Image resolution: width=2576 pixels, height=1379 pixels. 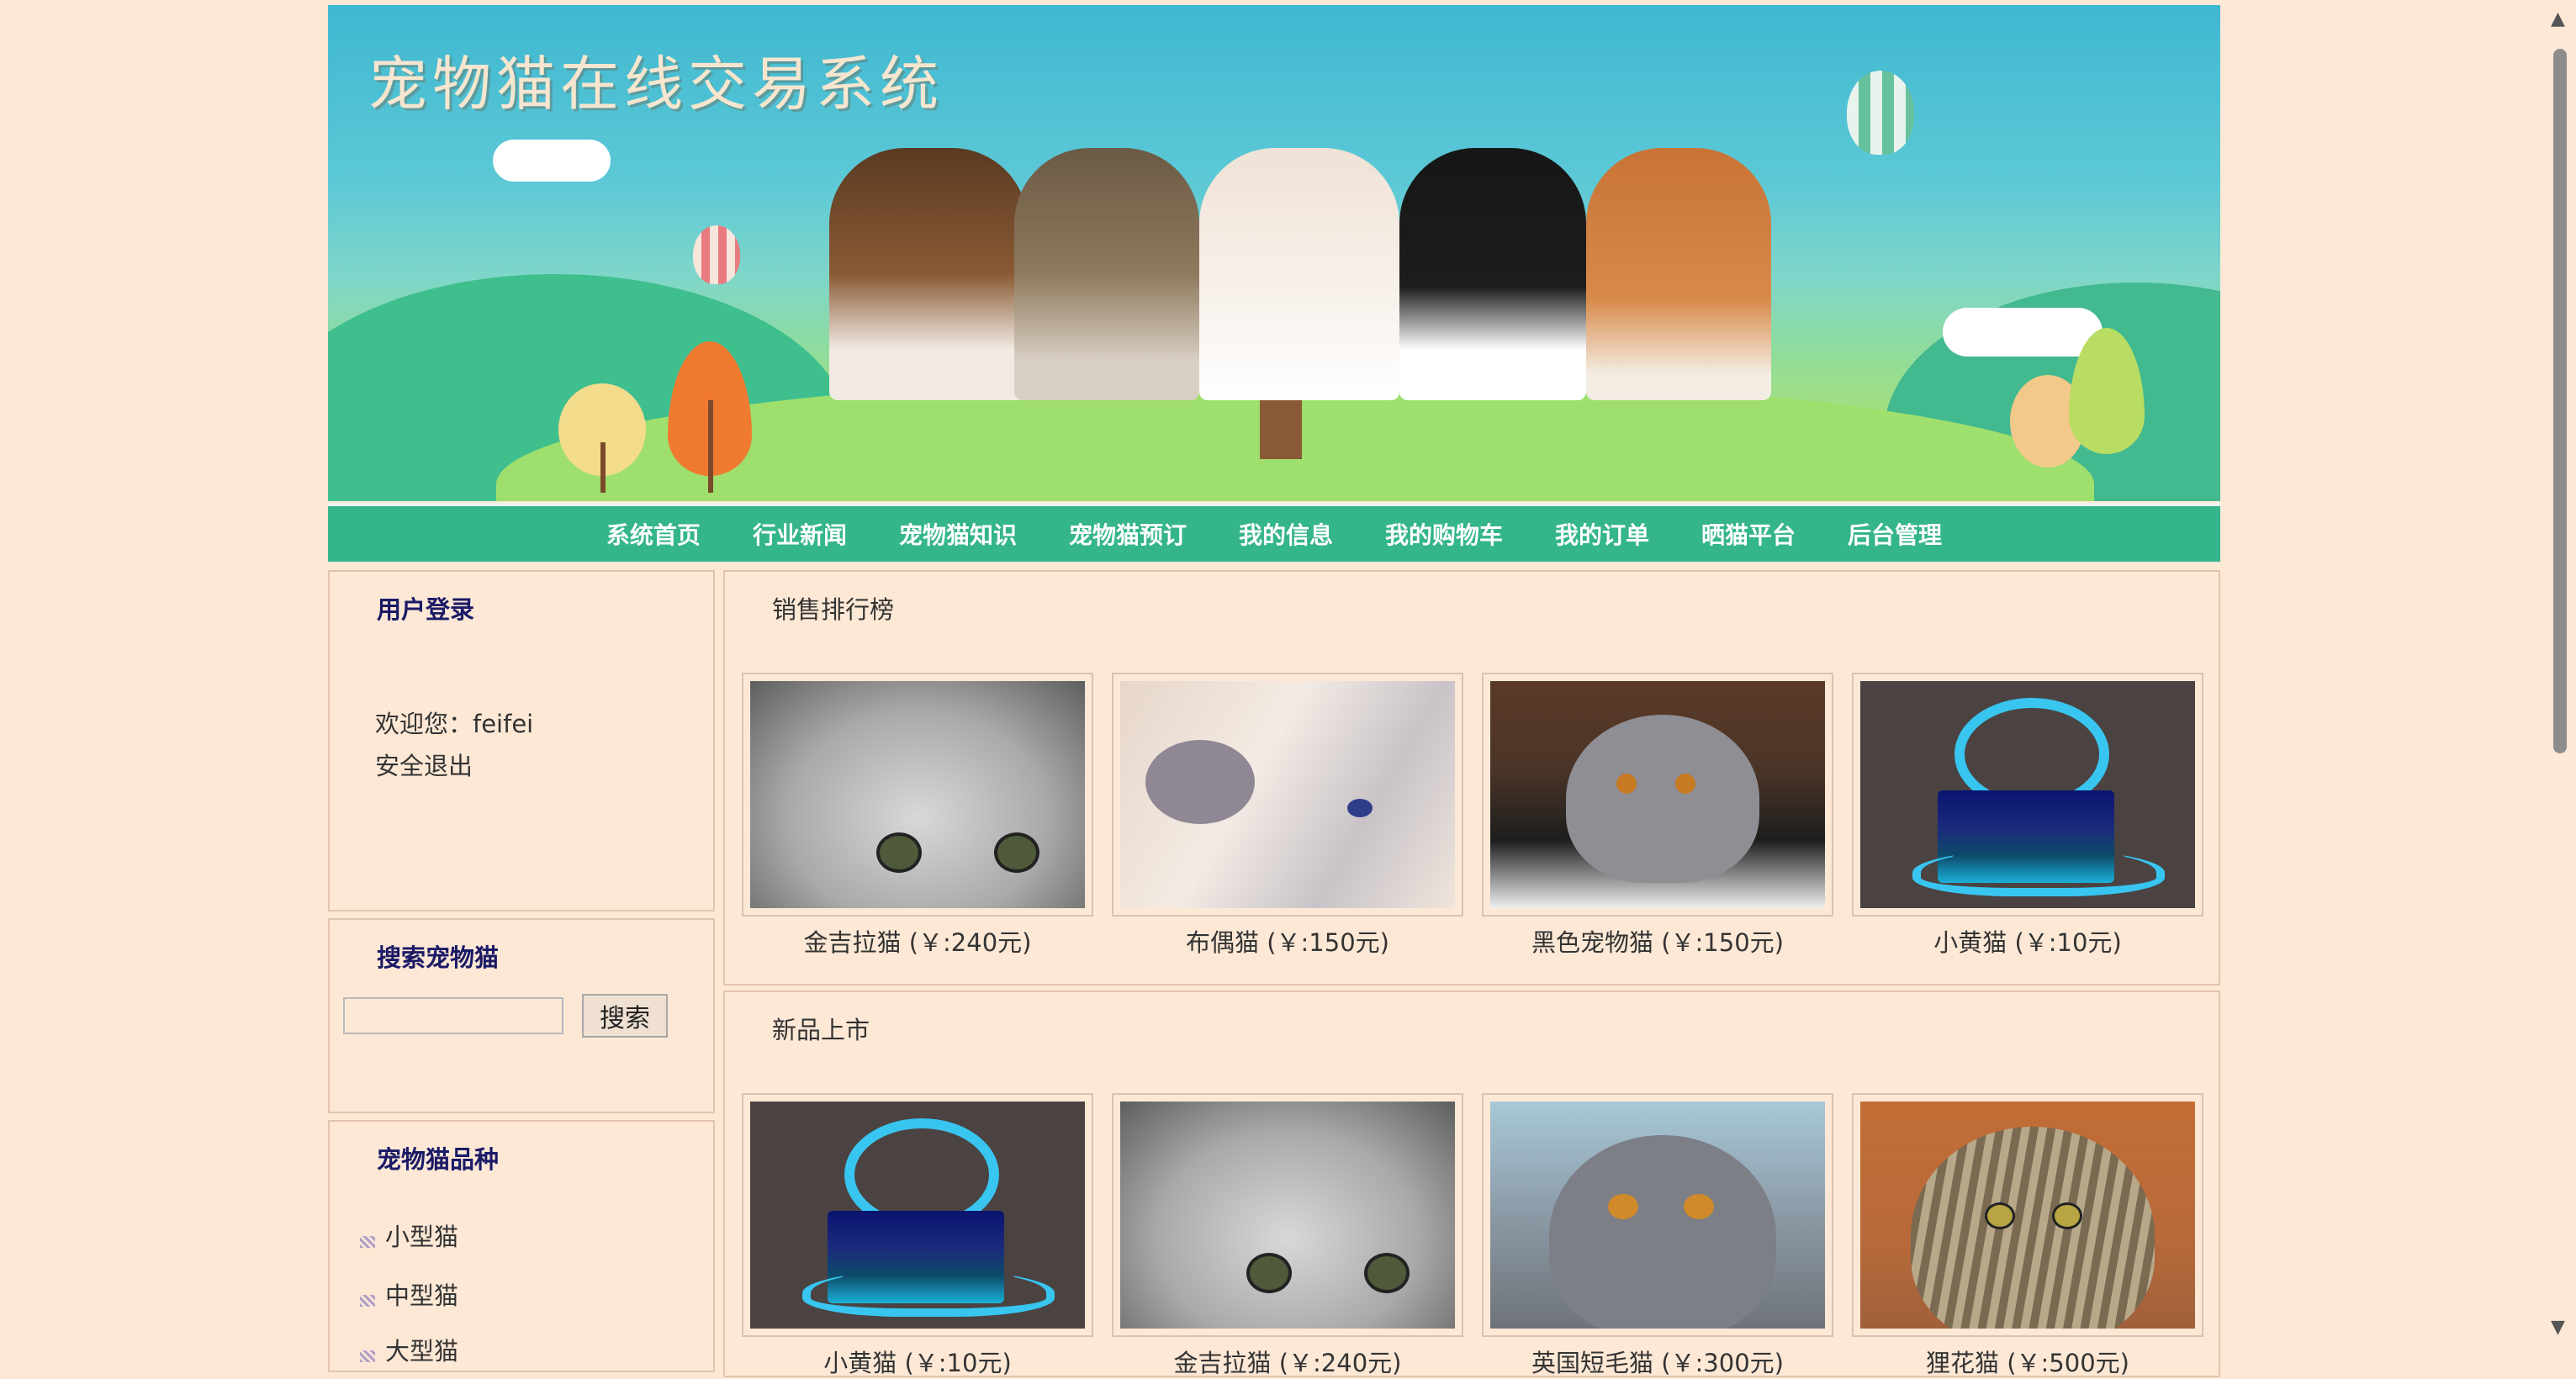 I want to click on new-arrivals-title: 新品上市, so click(x=821, y=1030).